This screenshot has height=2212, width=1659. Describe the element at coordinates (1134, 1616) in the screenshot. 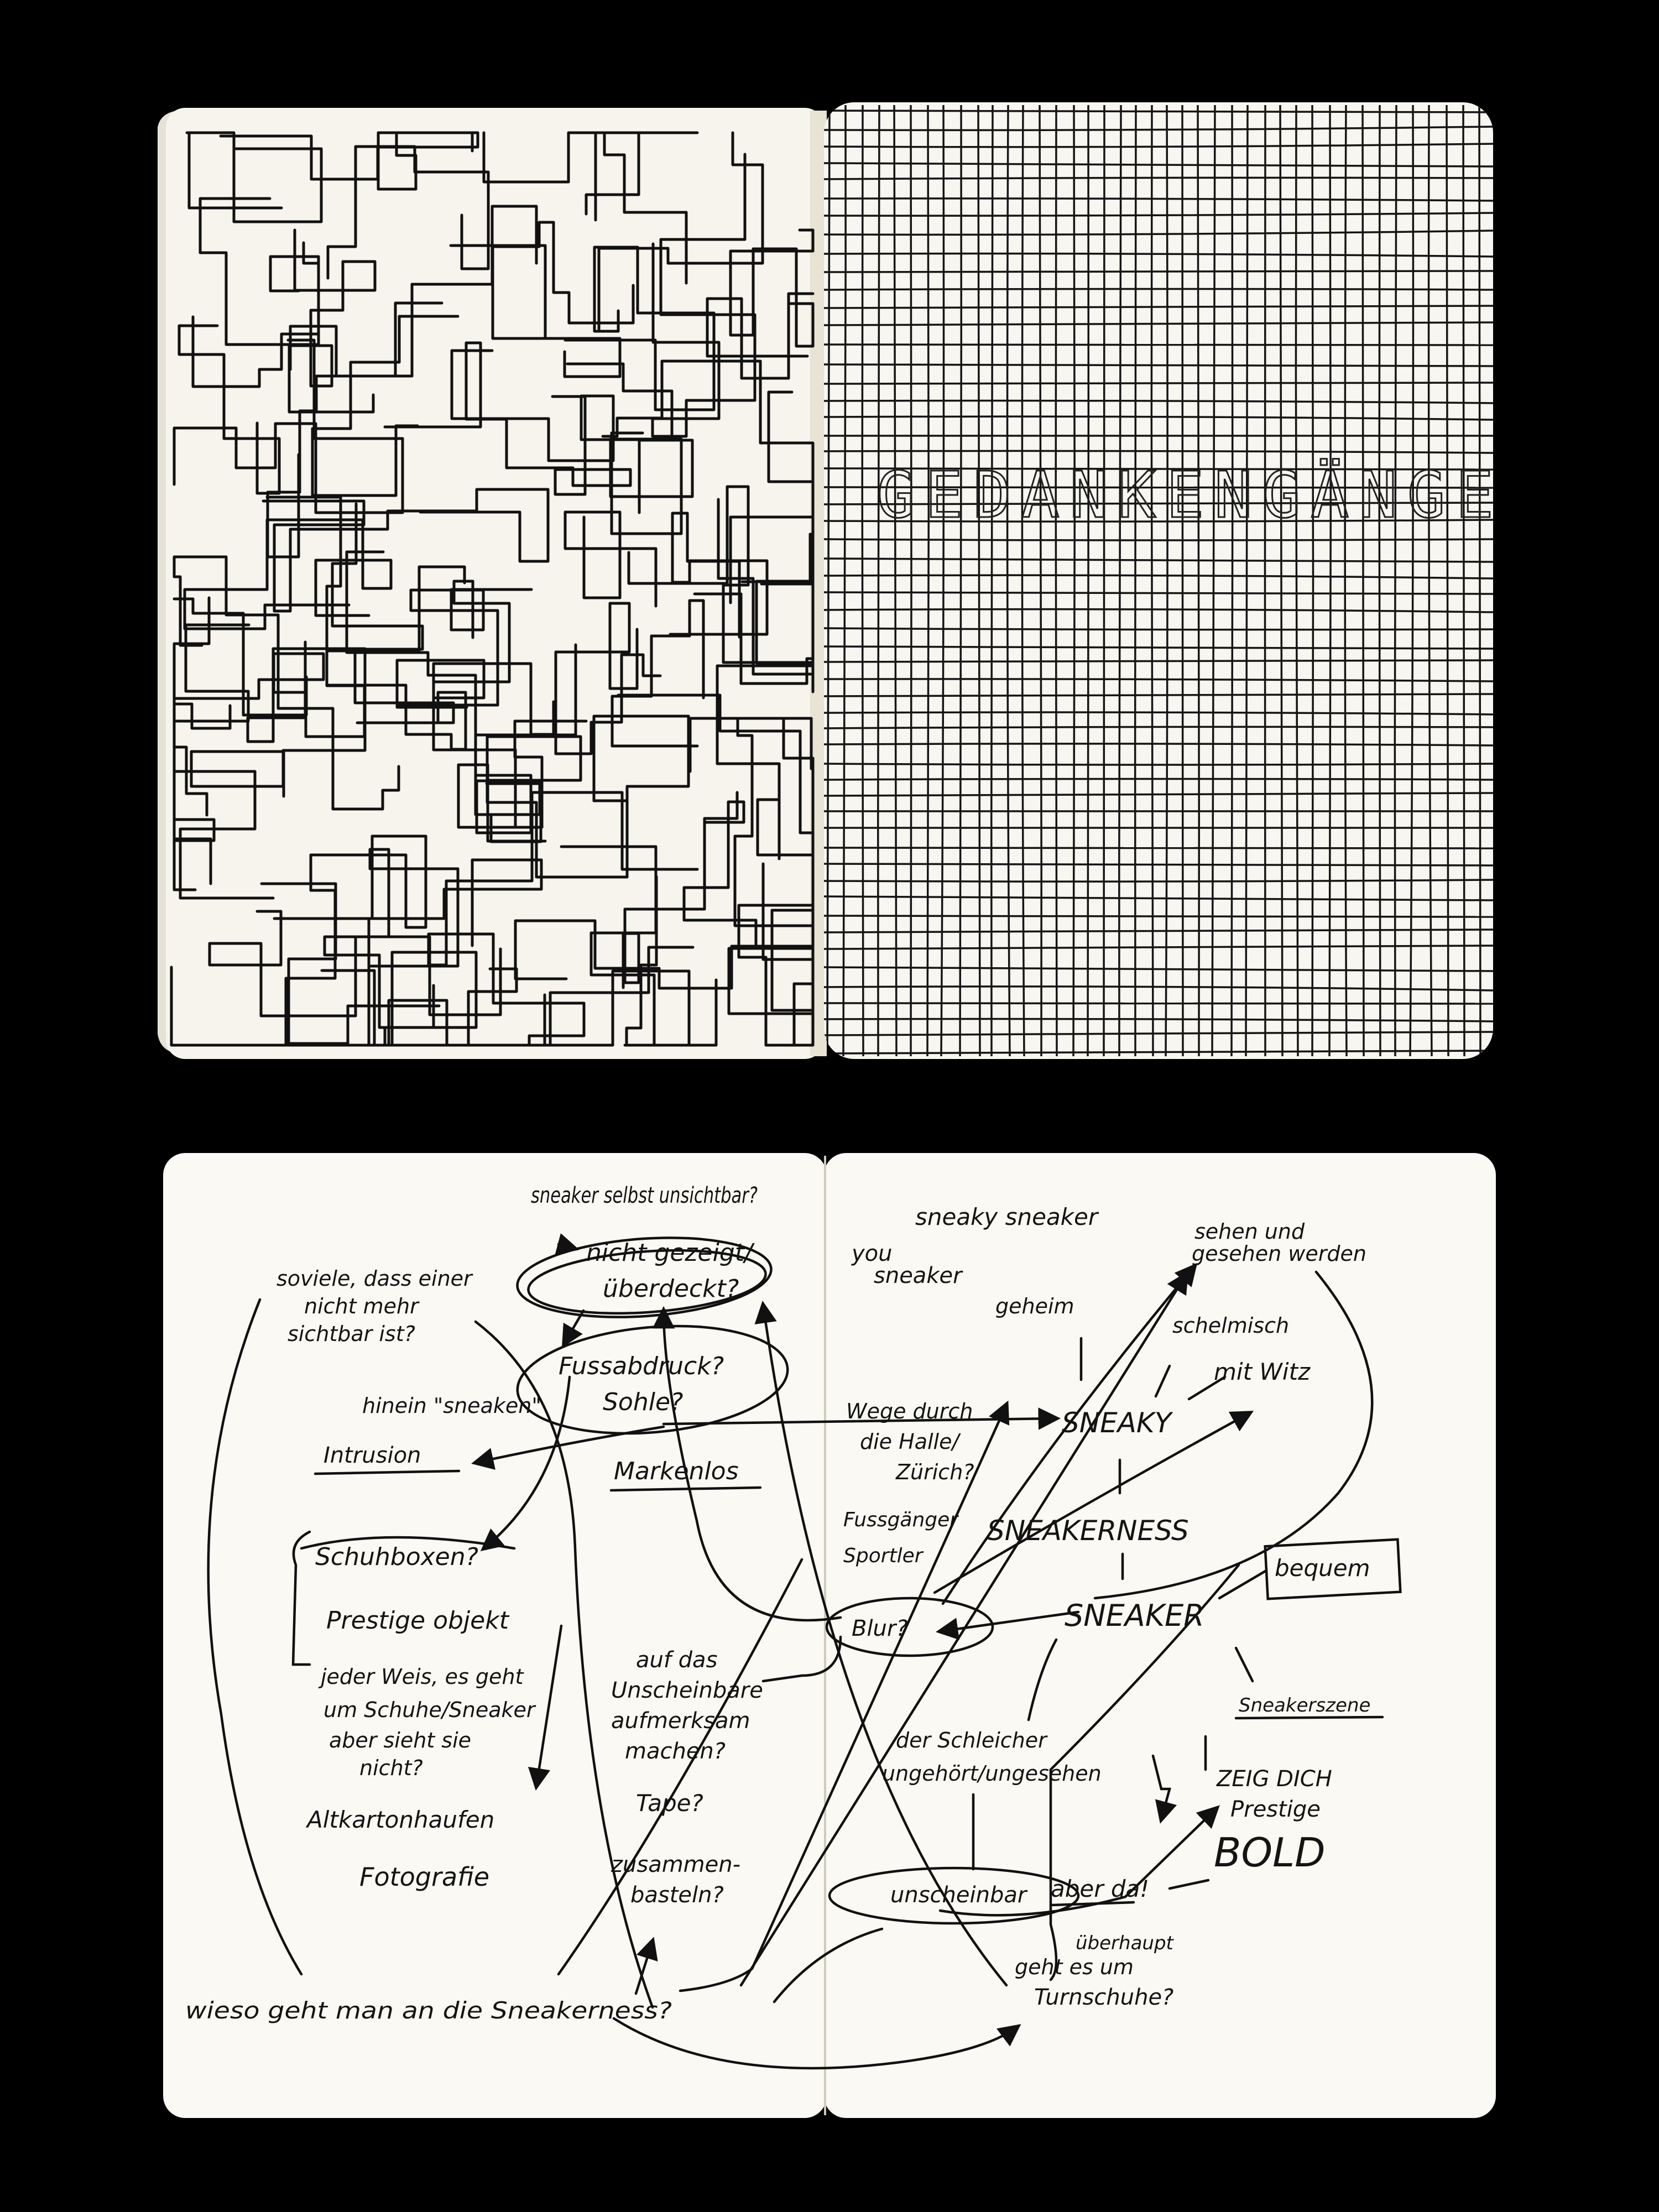

I see `note-sneaker-big: SNEAKER` at that location.